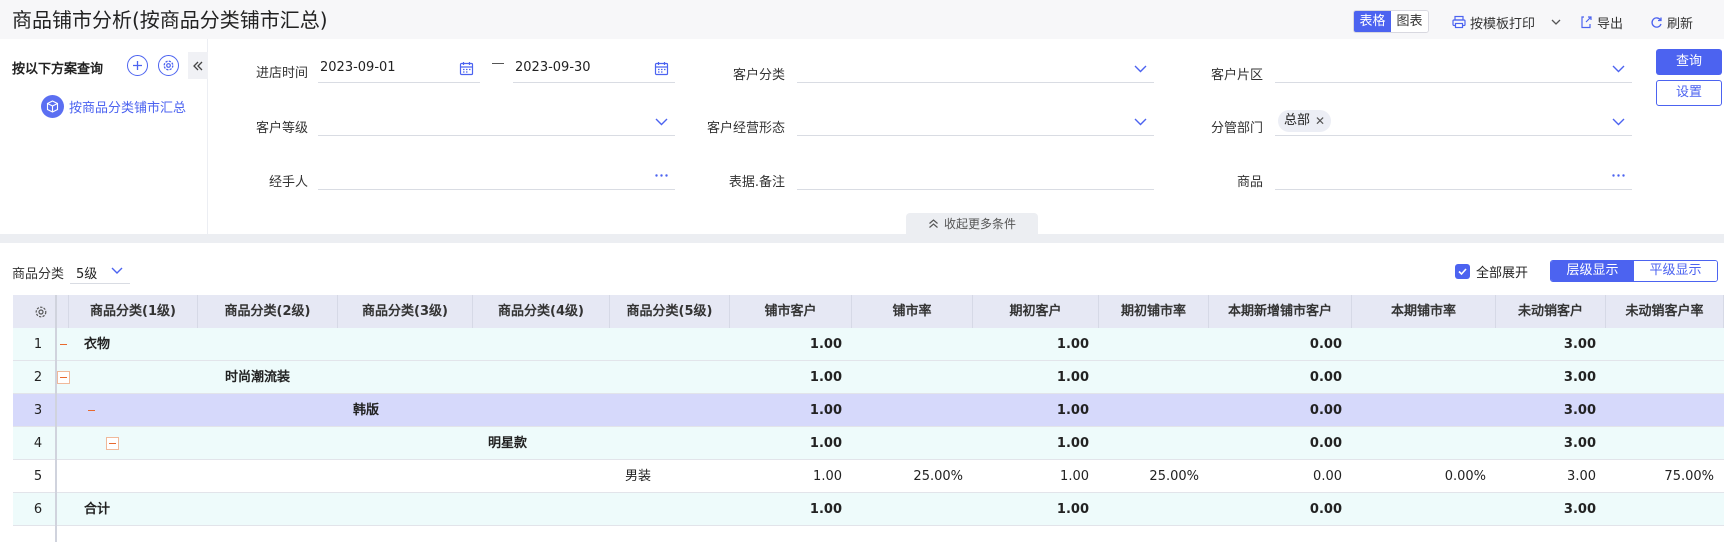  I want to click on table-row: 2 时尚潮流装 1.00 1.00 0.00 3.00, so click(868, 377).